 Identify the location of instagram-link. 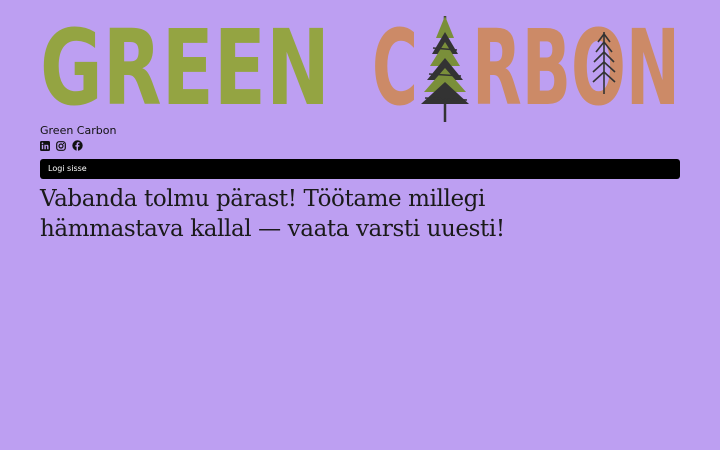
(61, 145).